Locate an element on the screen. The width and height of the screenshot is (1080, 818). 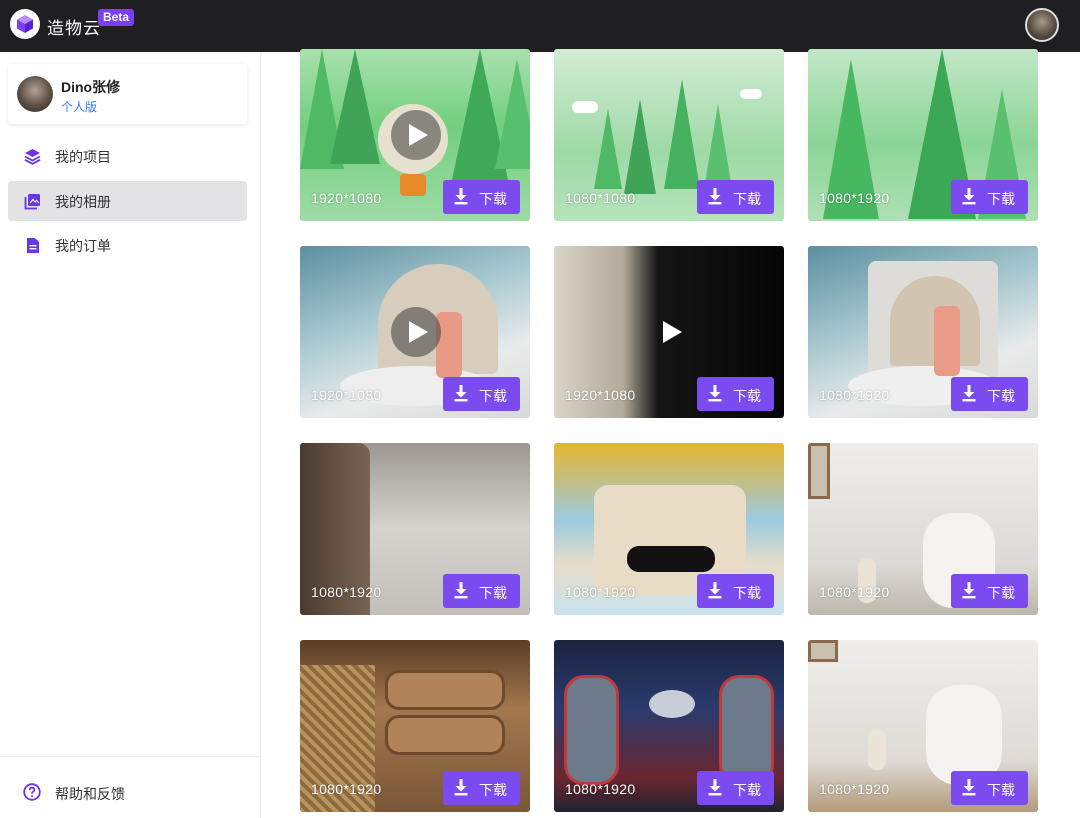
sidebar-item-label: 我的订单 is located at coordinates (83, 246).